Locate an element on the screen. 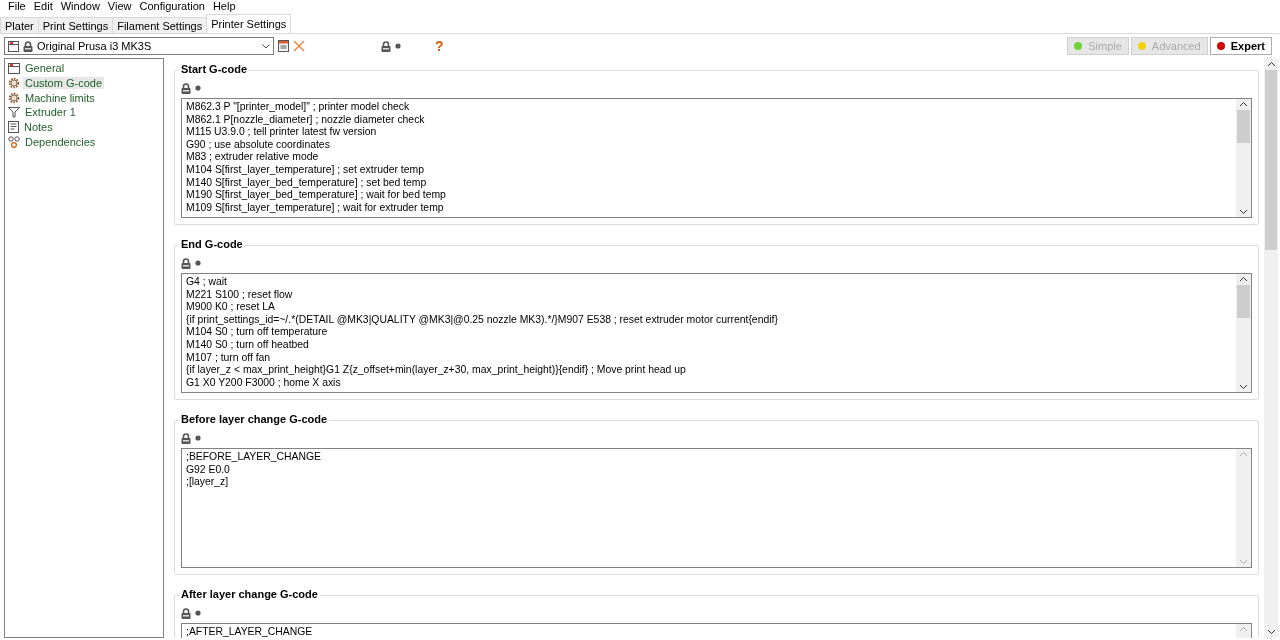 The height and width of the screenshot is (640, 1280). code-line: M900 K0 ; reset LA is located at coordinates (231, 307).